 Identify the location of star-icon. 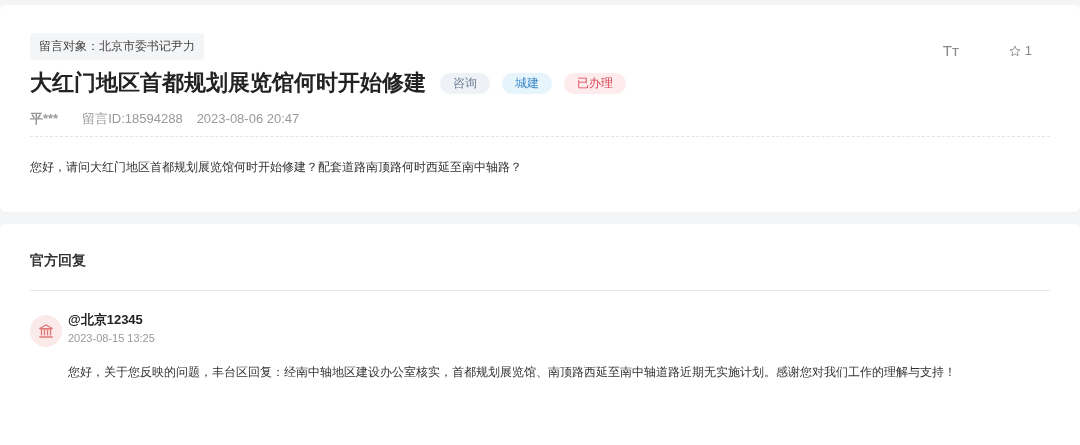
(1014, 51).